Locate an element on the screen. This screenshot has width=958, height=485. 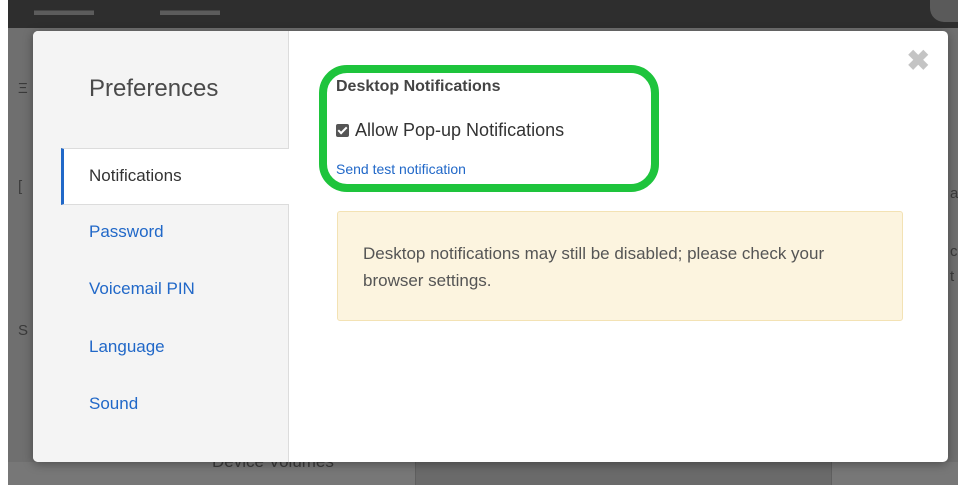
sidebar-item-voicemail-pin: Voicemail PIN is located at coordinates (142, 289).